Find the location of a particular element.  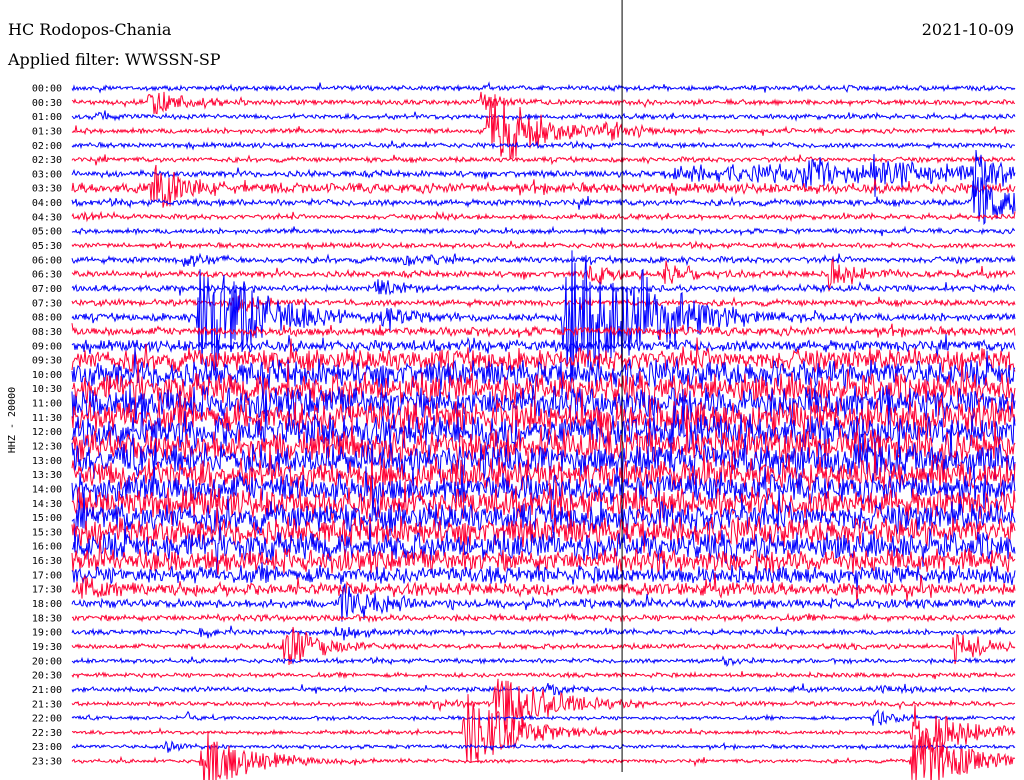

row-time-label: 20:00 is located at coordinates (47, 661).